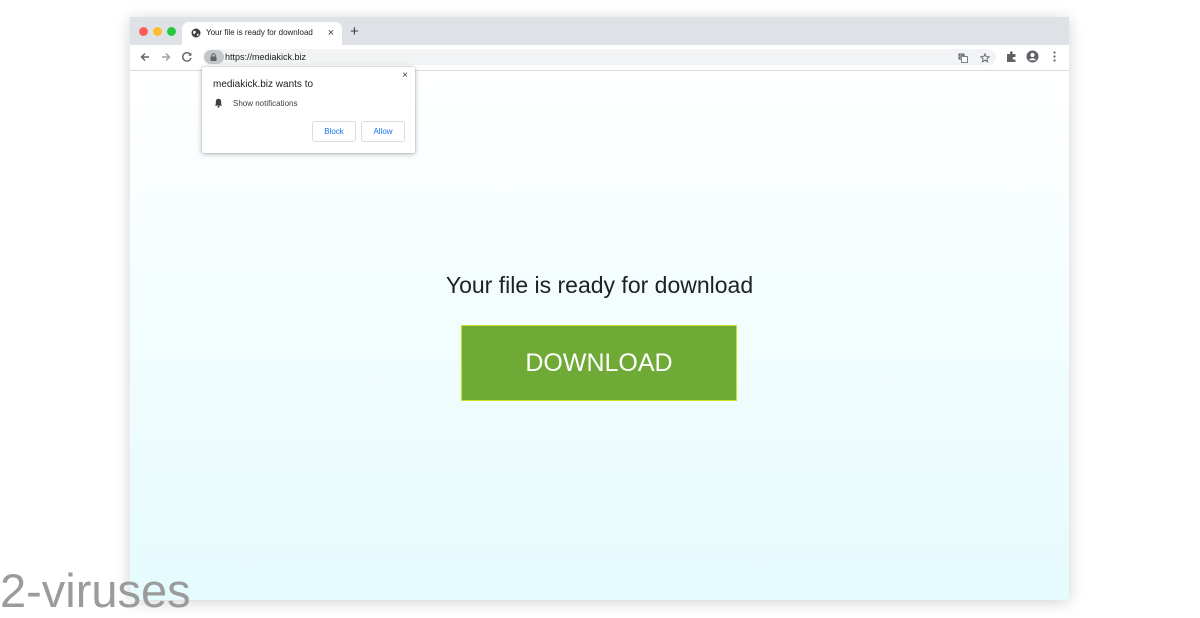 This screenshot has width=1200, height=618. Describe the element at coordinates (1011, 56) in the screenshot. I see `extensions-icon` at that location.